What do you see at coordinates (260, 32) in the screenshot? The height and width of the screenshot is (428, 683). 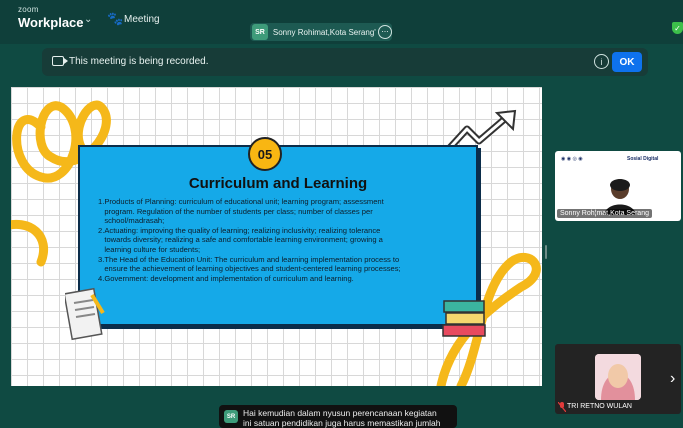 I see `speaker-avatar: SR` at bounding box center [260, 32].